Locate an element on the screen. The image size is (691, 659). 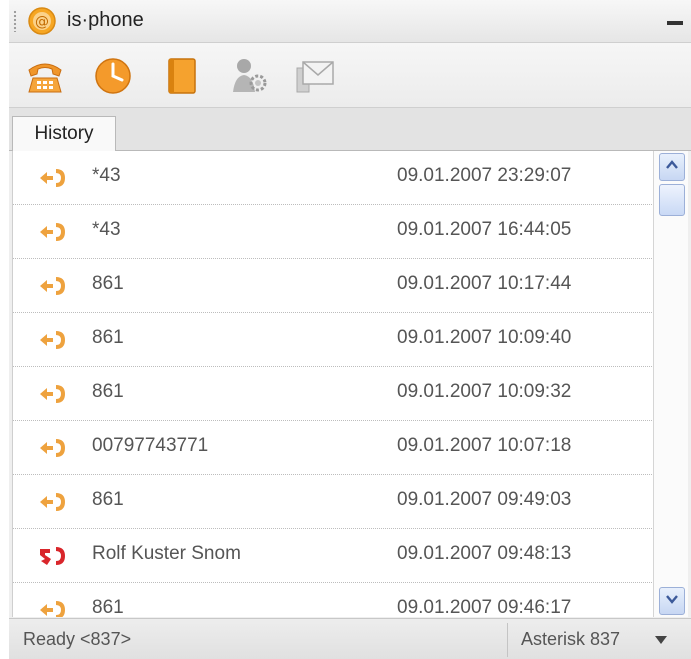
settings-button is located at coordinates (249, 76).